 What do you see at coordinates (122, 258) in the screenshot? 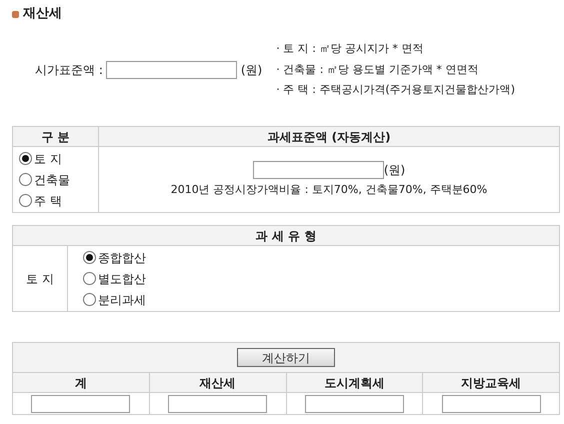
I see `radio-label: 종합합산` at bounding box center [122, 258].